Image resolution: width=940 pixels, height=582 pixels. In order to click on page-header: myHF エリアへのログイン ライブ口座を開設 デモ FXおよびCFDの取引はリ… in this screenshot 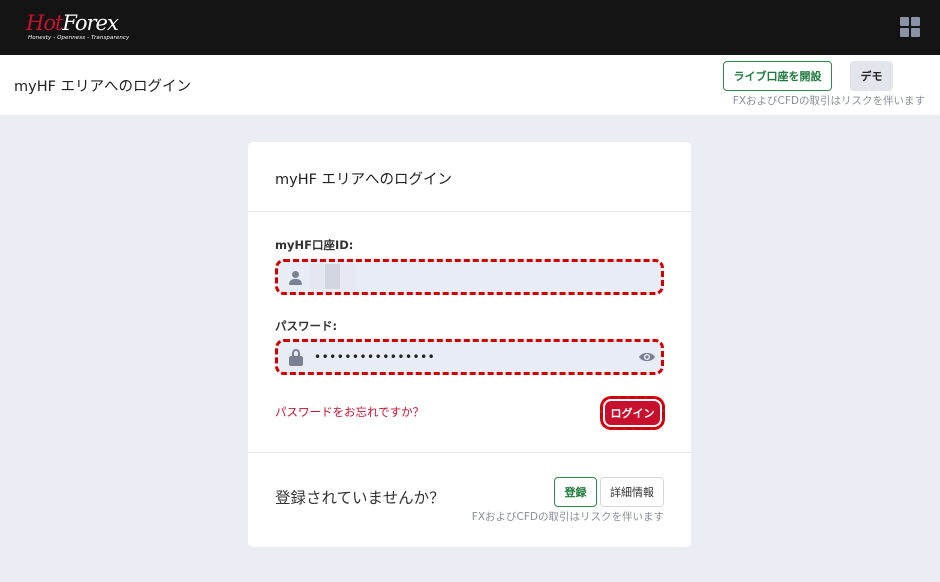, I will do `click(470, 85)`.